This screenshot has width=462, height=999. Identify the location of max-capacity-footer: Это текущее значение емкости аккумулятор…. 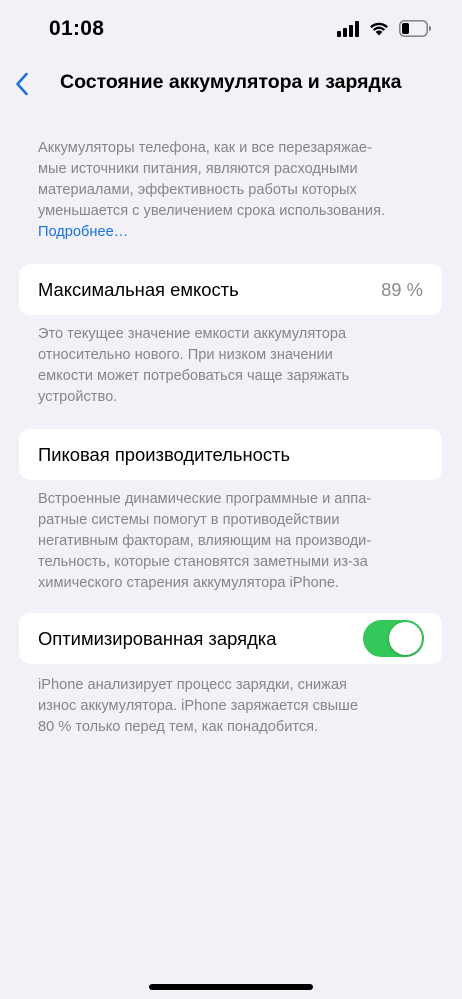
(233, 366).